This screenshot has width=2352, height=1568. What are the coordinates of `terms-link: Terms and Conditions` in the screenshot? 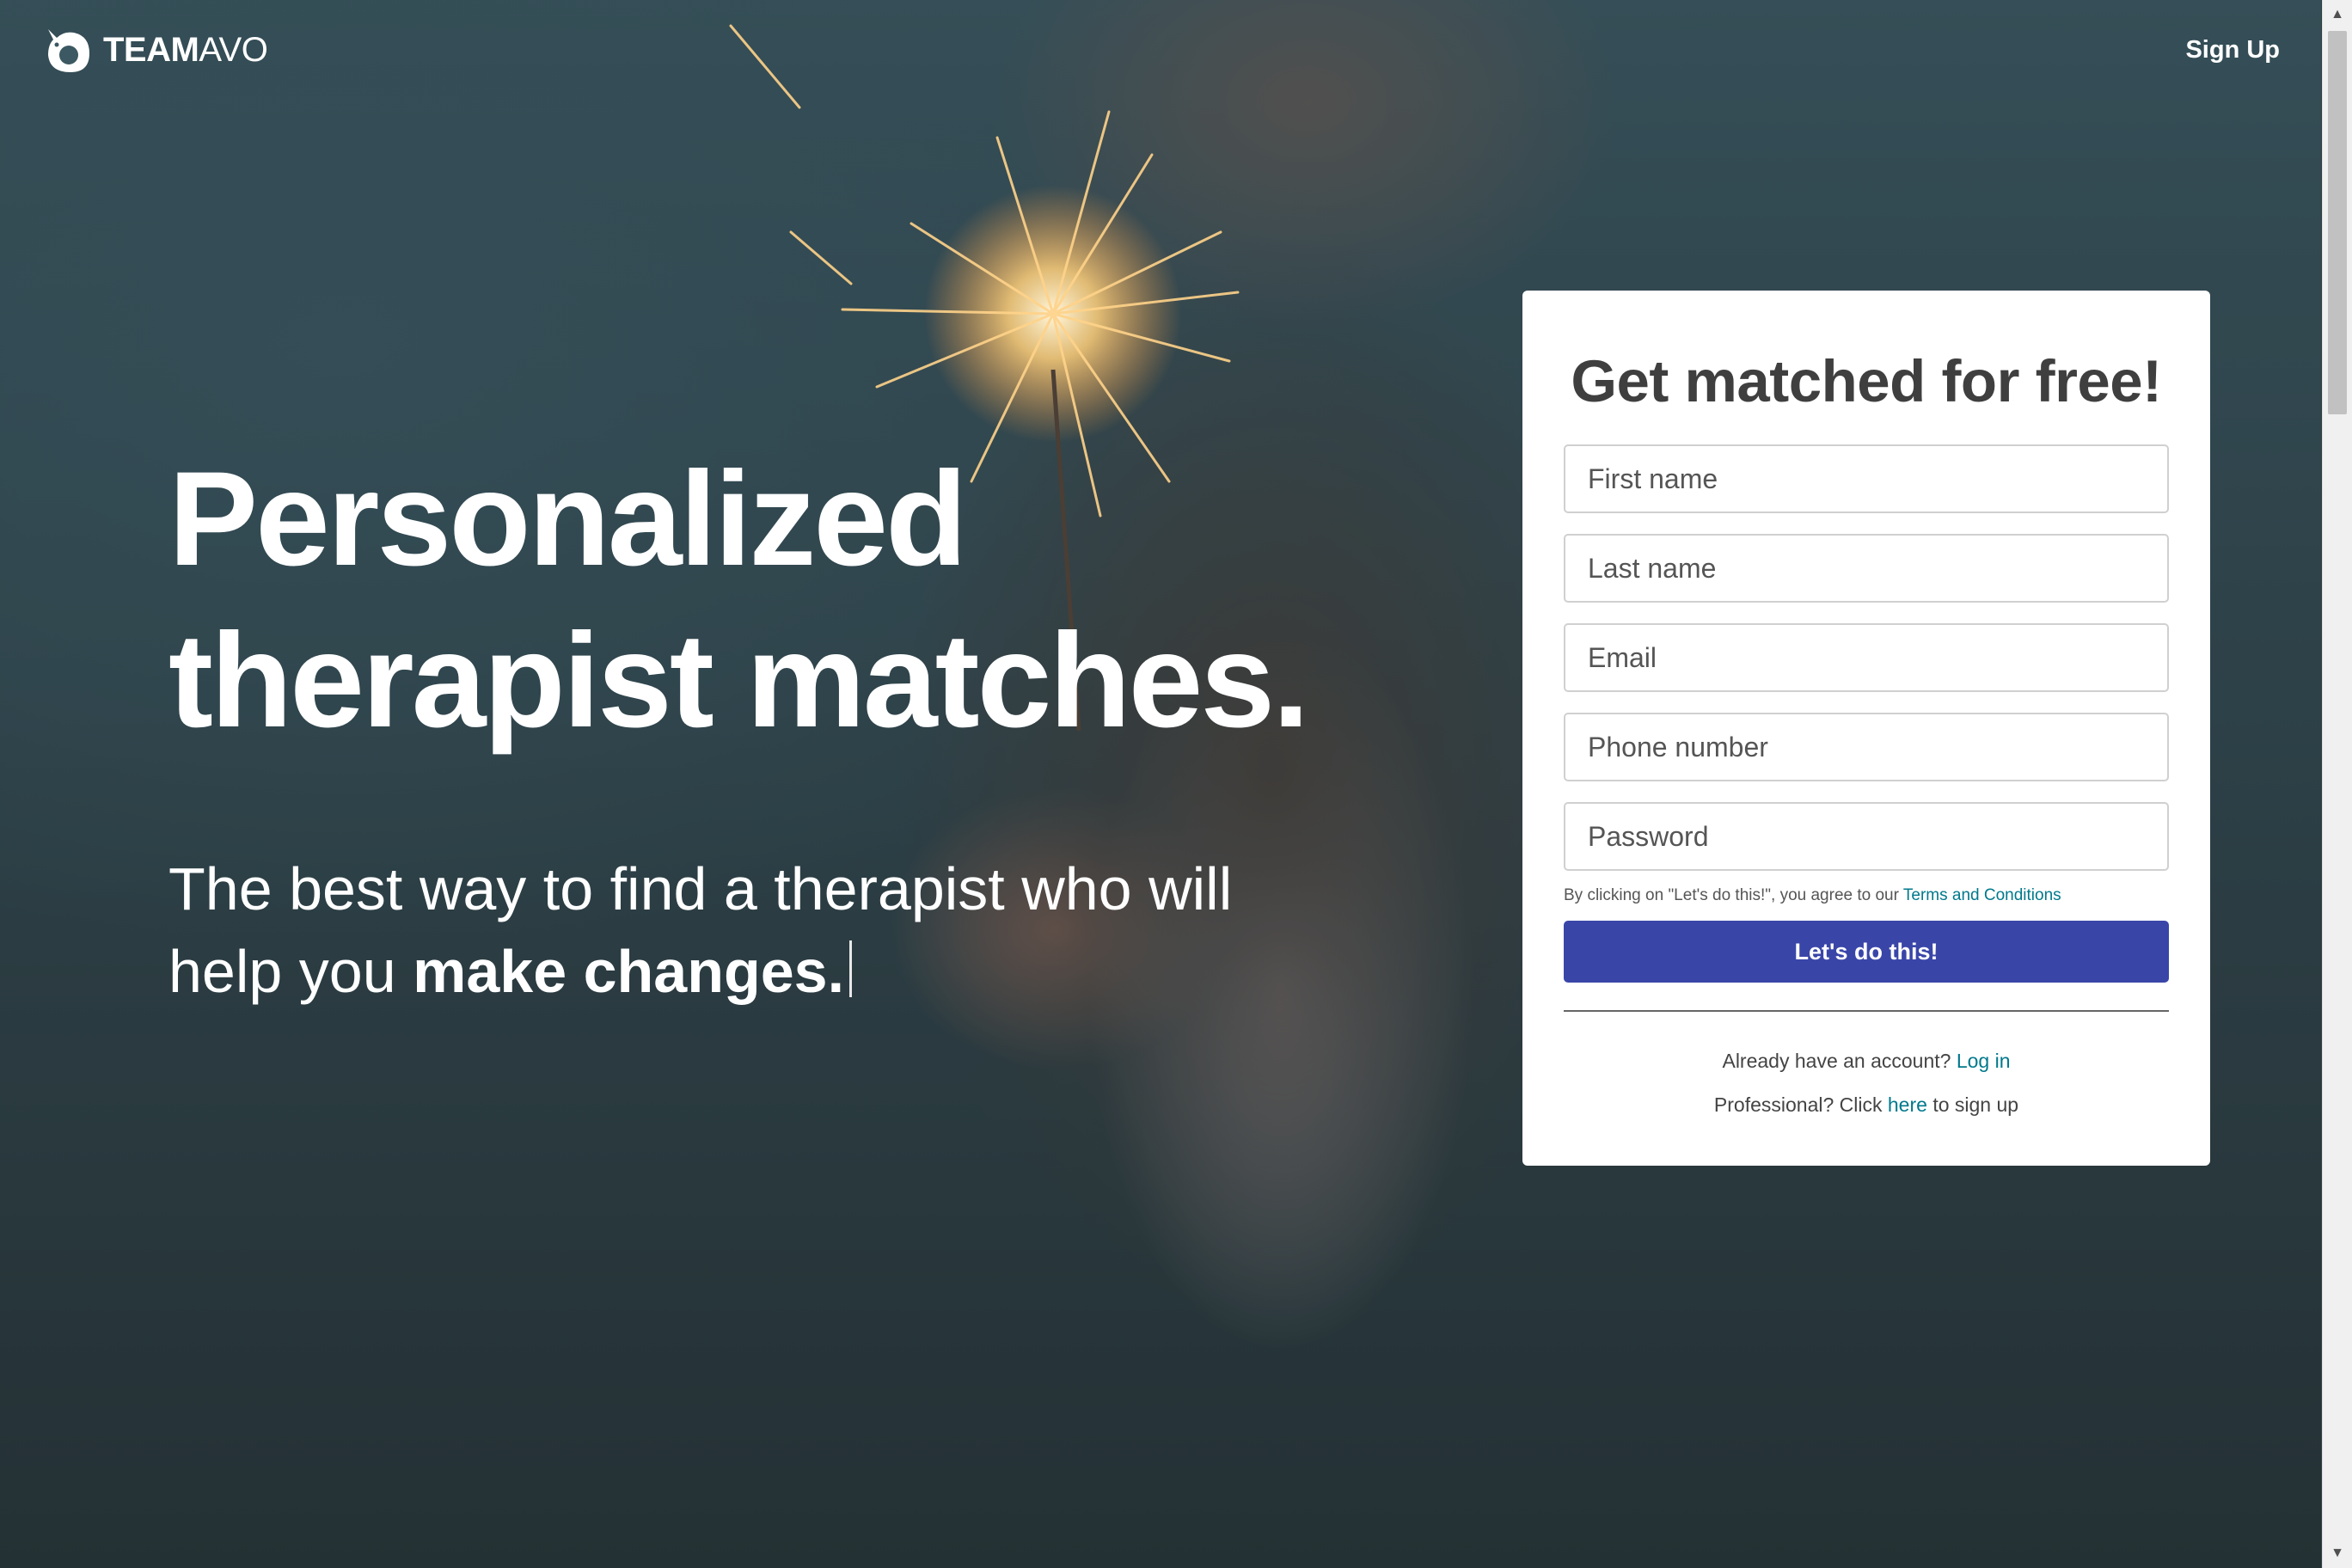 It's located at (1982, 895).